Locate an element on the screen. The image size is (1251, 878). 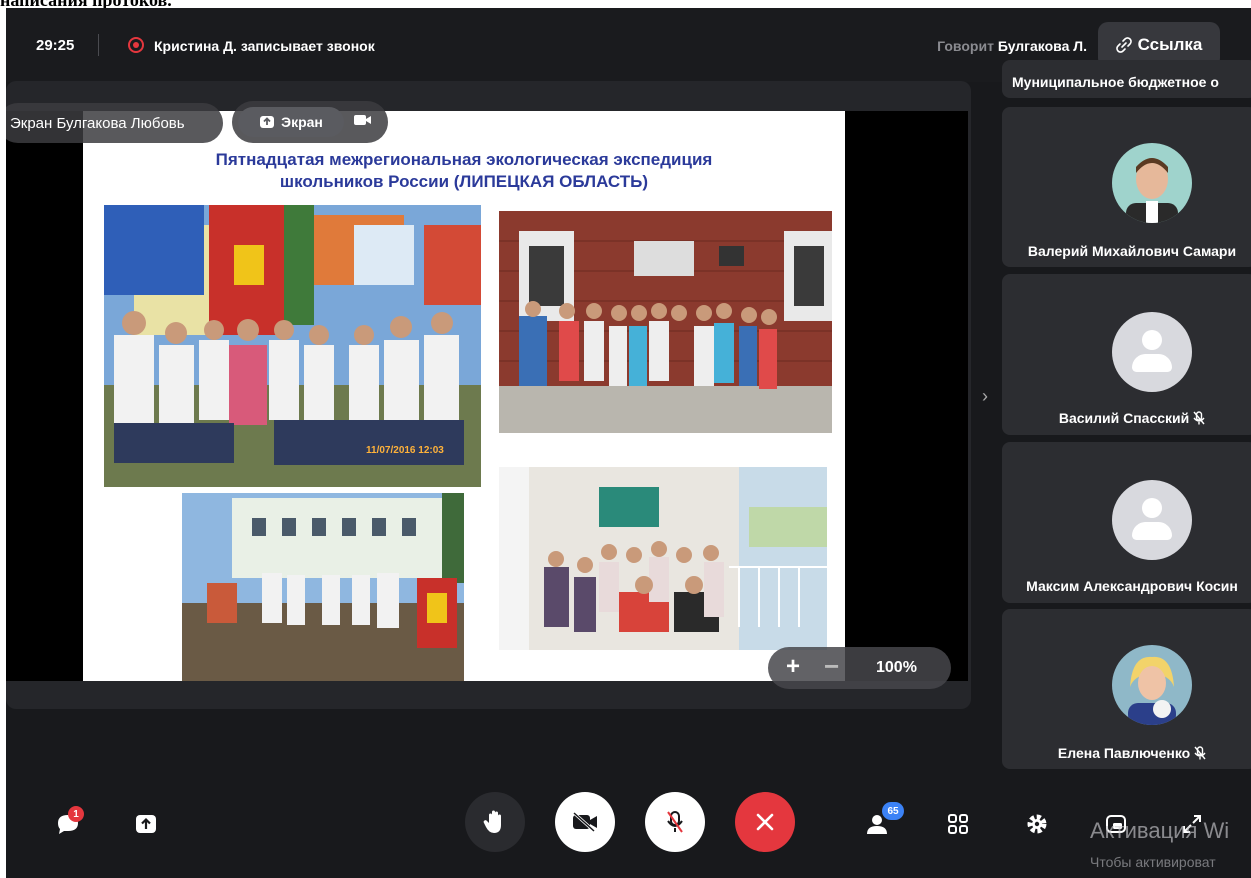
chat-button: 1 is located at coordinates (68, 824).